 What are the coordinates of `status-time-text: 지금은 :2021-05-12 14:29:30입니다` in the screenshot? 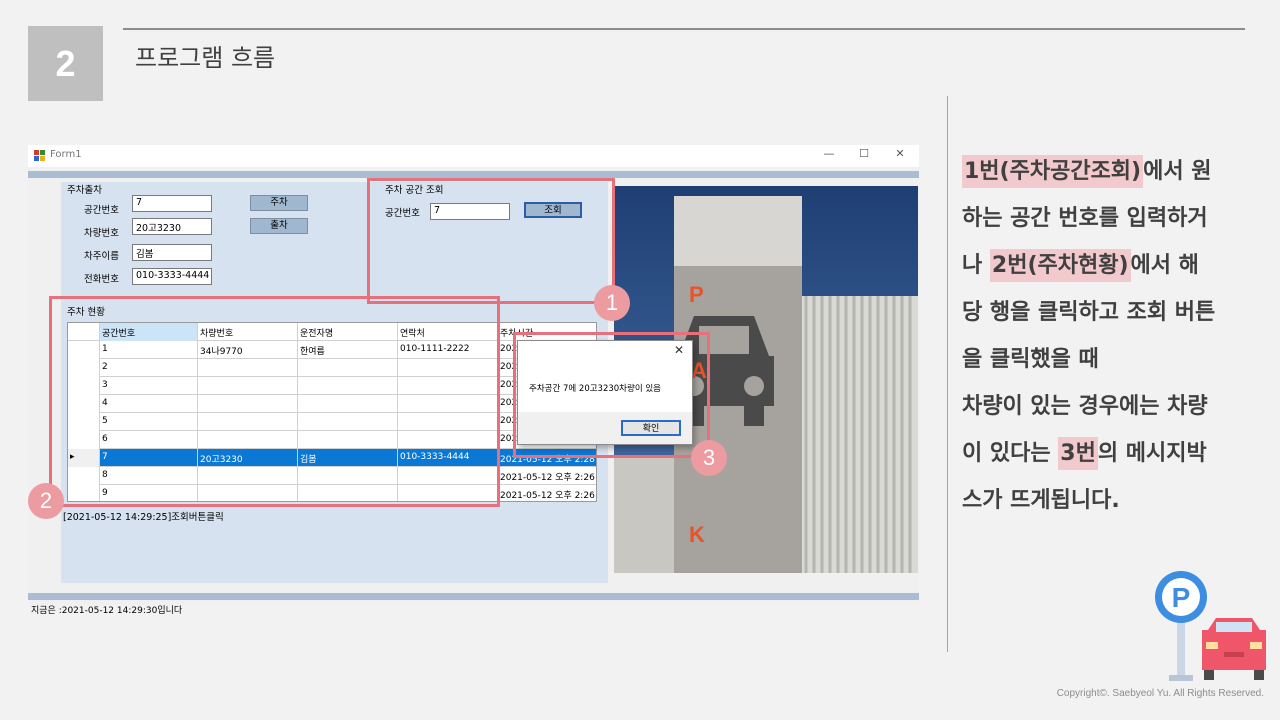 It's located at (107, 611).